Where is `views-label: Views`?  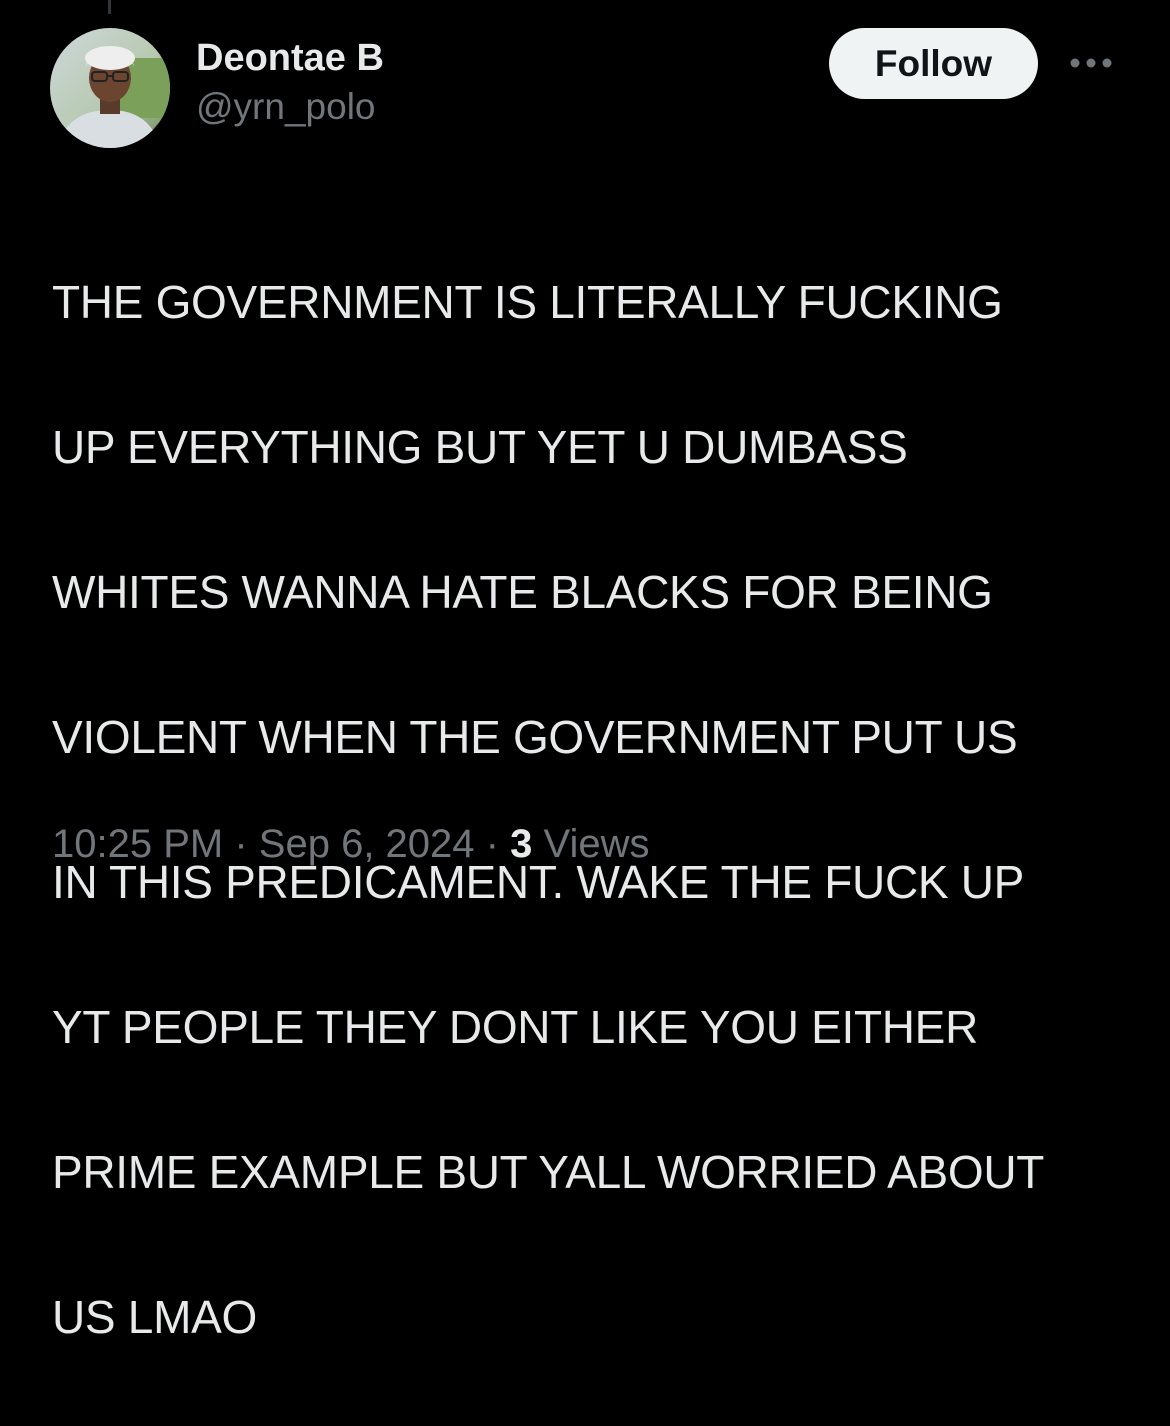
views-label: Views is located at coordinates (597, 844).